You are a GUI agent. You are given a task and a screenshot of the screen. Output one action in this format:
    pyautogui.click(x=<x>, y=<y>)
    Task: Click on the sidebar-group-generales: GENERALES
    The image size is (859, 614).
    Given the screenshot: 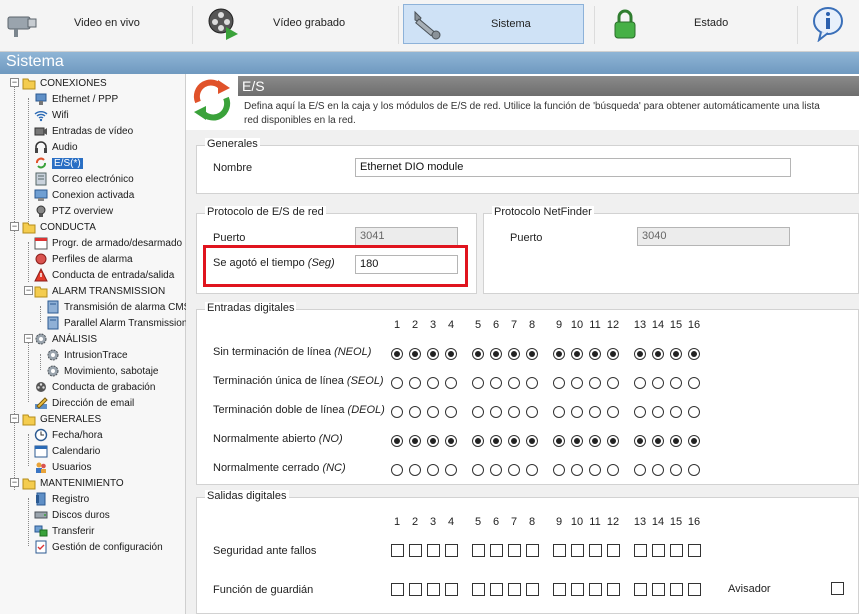 What is the action you would take?
    pyautogui.click(x=61, y=419)
    